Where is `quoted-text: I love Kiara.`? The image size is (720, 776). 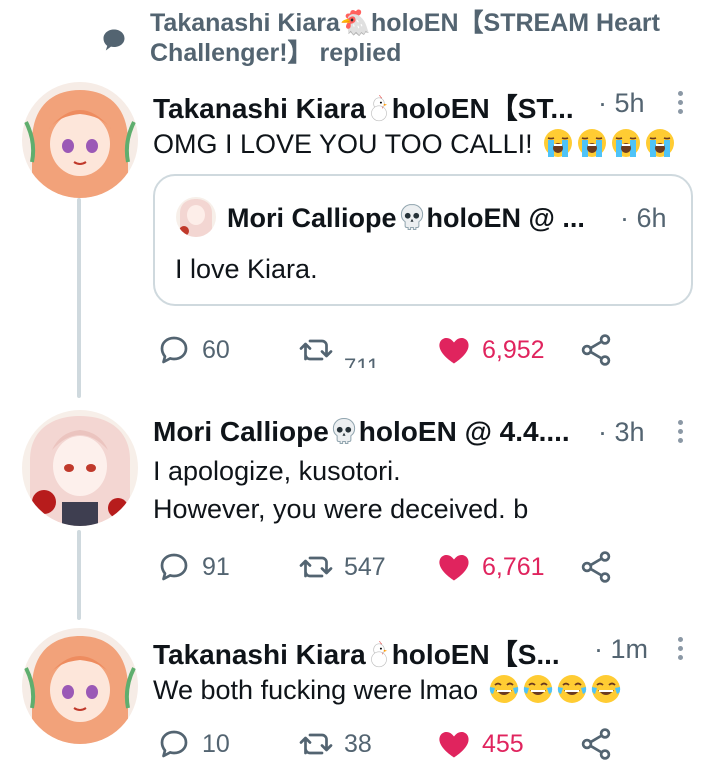 quoted-text: I love Kiara. is located at coordinates (246, 269).